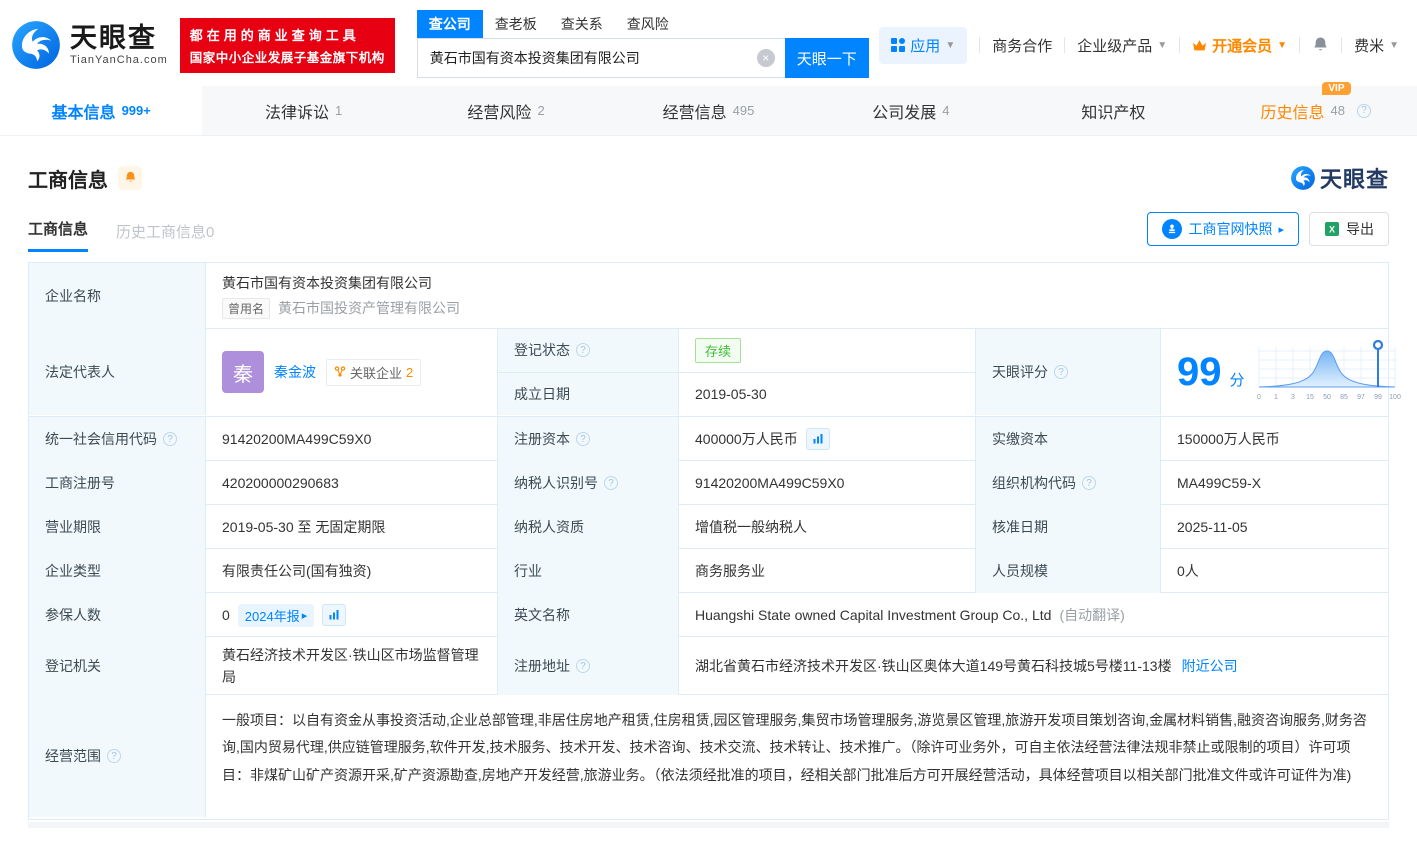 This screenshot has width=1417, height=849. I want to click on site-logo: 天眼查 TianYanCha.com, so click(89, 45).